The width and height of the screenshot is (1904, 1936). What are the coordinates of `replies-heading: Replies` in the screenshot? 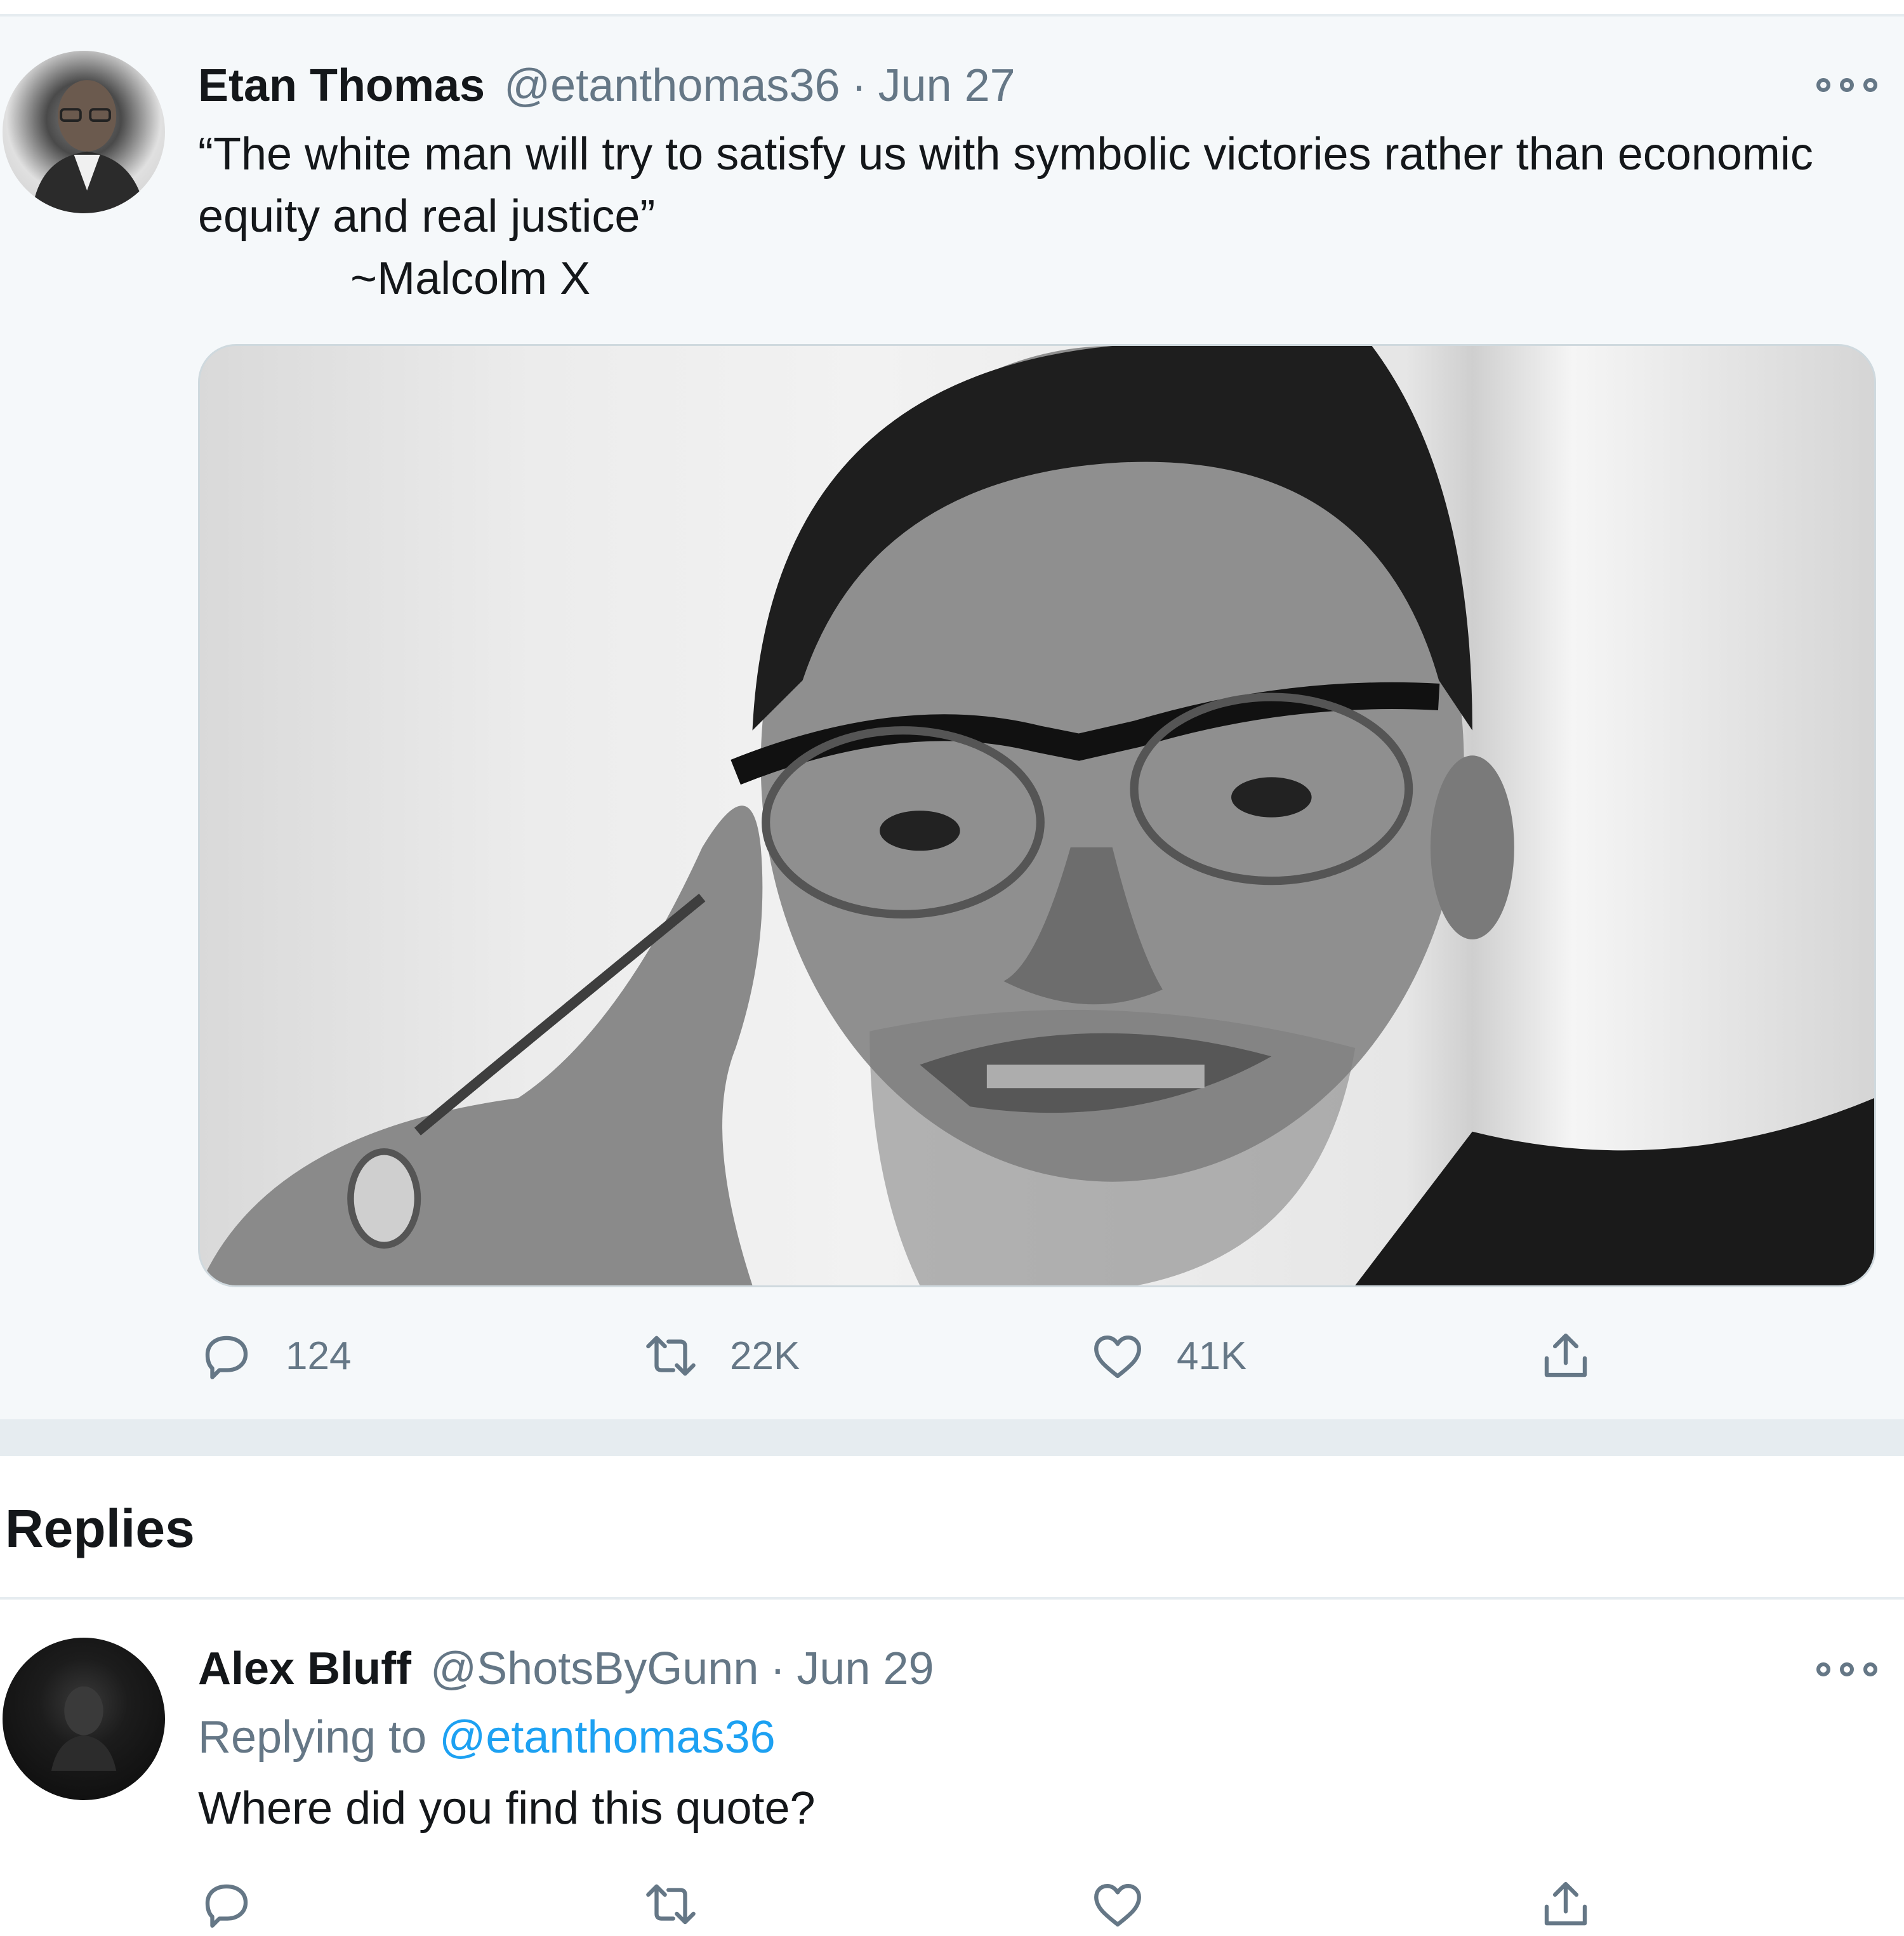 It's located at (100, 1528).